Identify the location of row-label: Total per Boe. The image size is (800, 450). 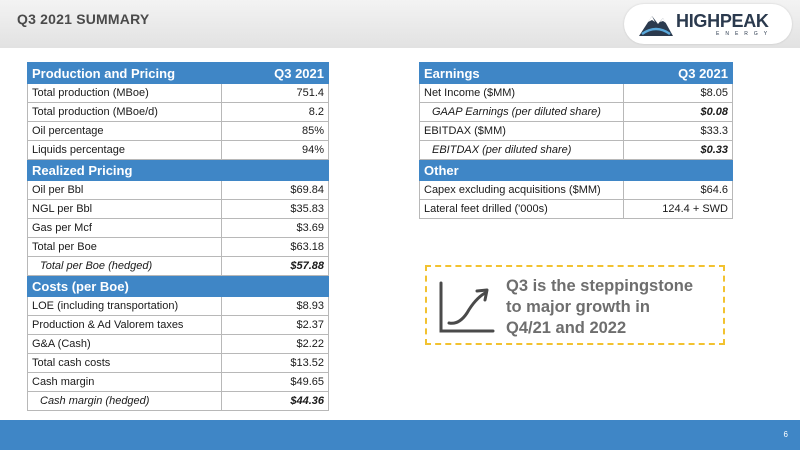
(124, 247).